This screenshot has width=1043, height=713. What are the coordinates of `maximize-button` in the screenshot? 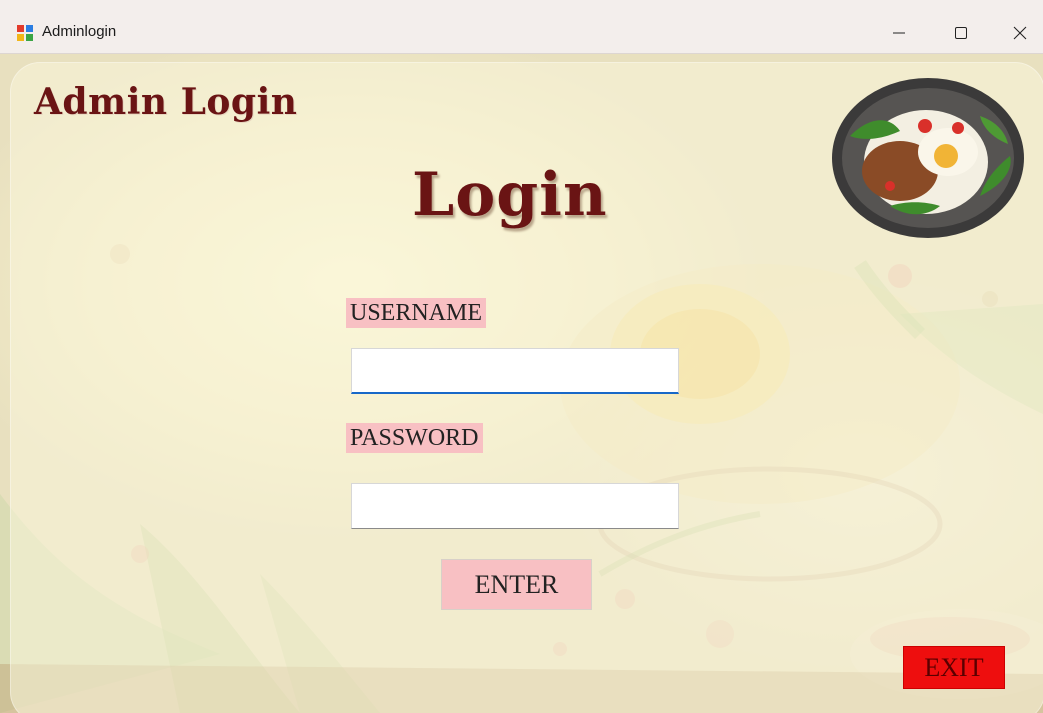 It's located at (961, 33).